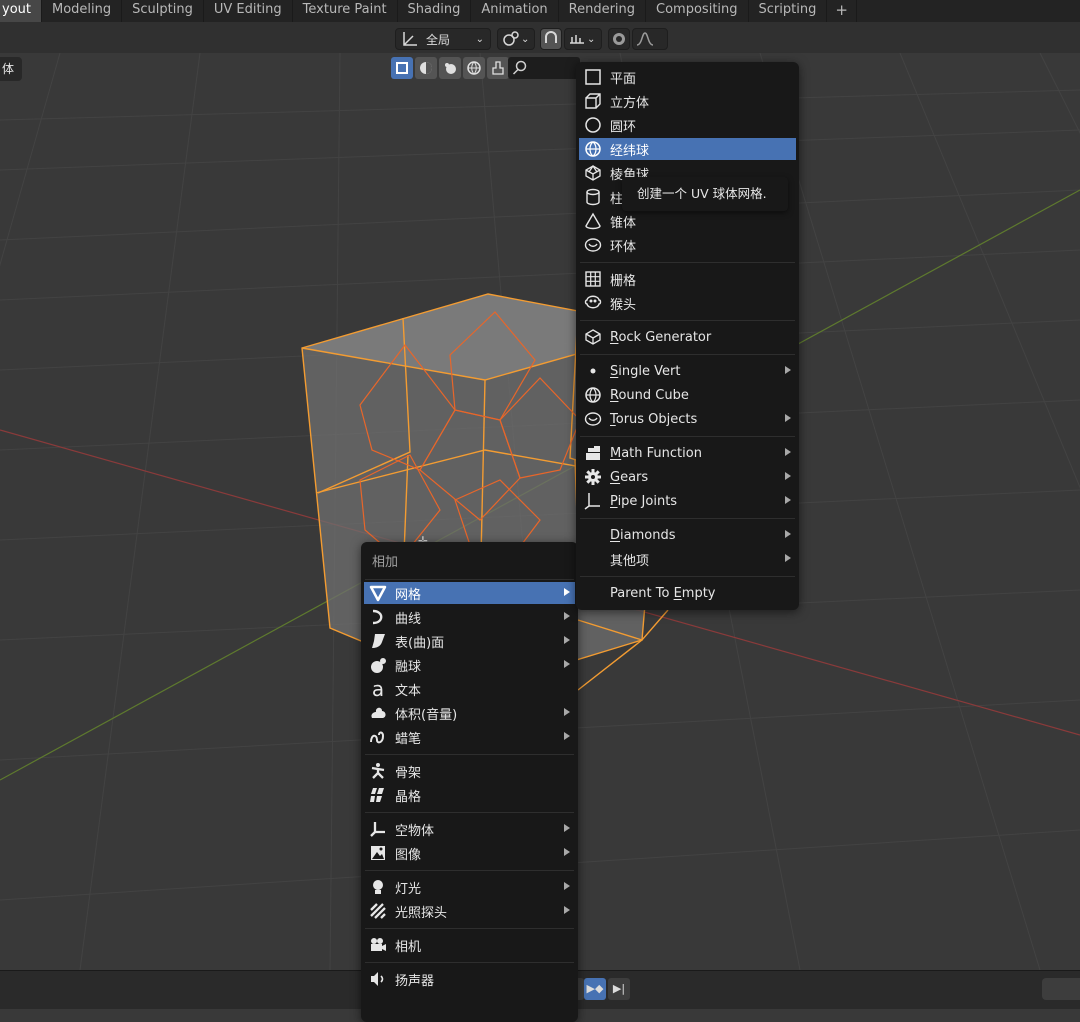  I want to click on menu-item-pipe-joints: Pipe Joints, so click(687, 501).